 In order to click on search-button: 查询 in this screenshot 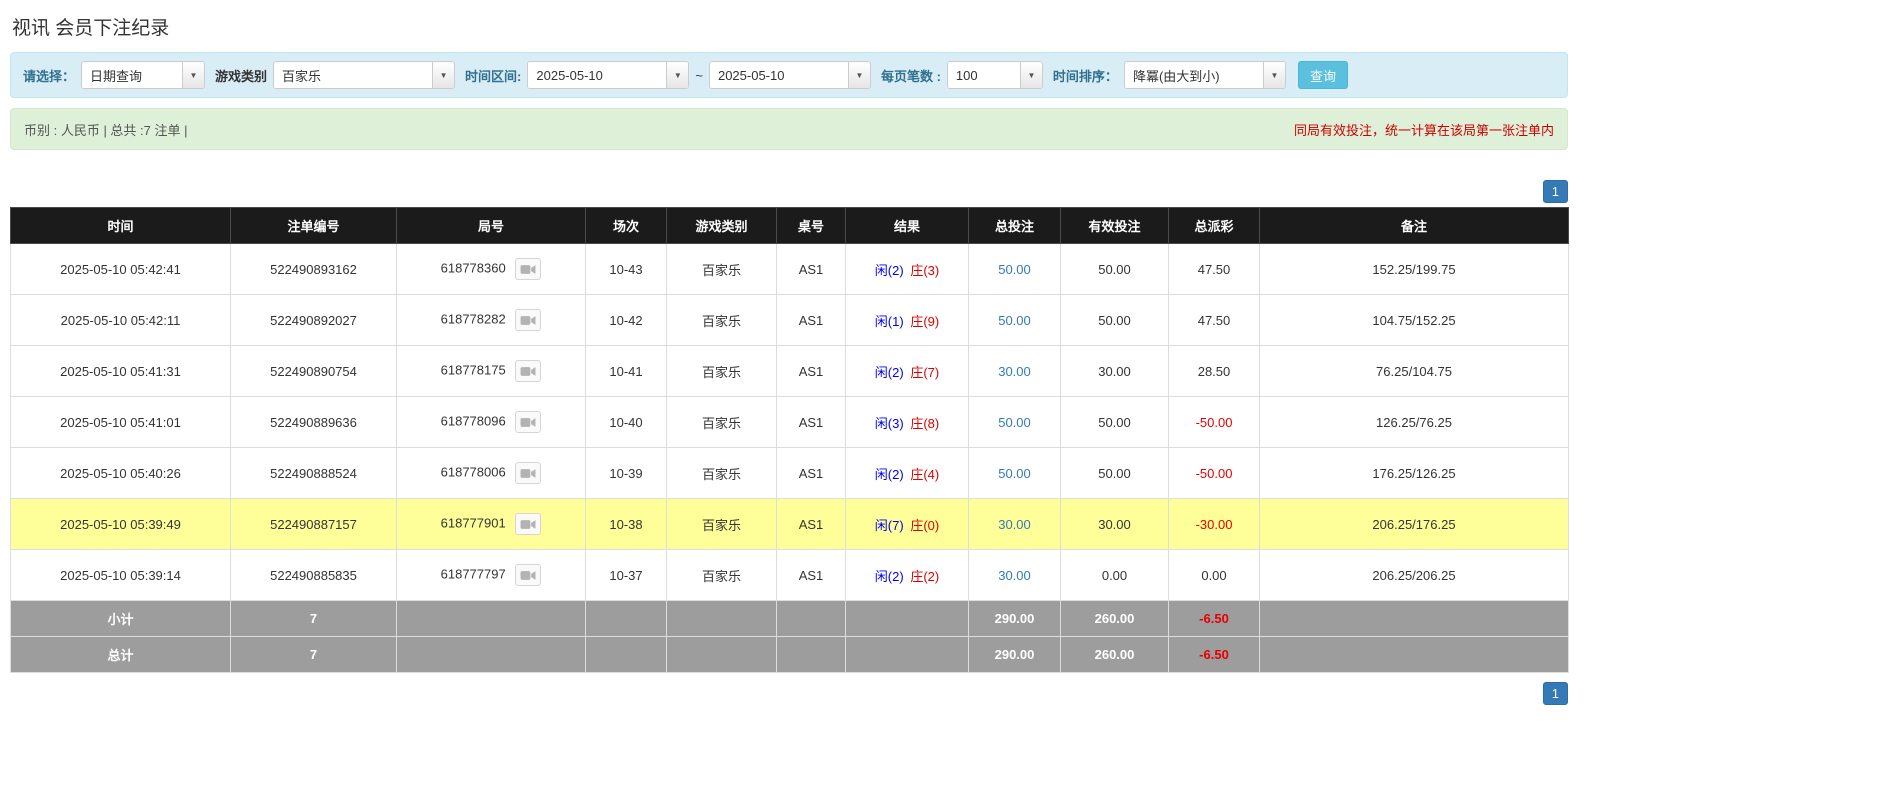, I will do `click(1322, 75)`.